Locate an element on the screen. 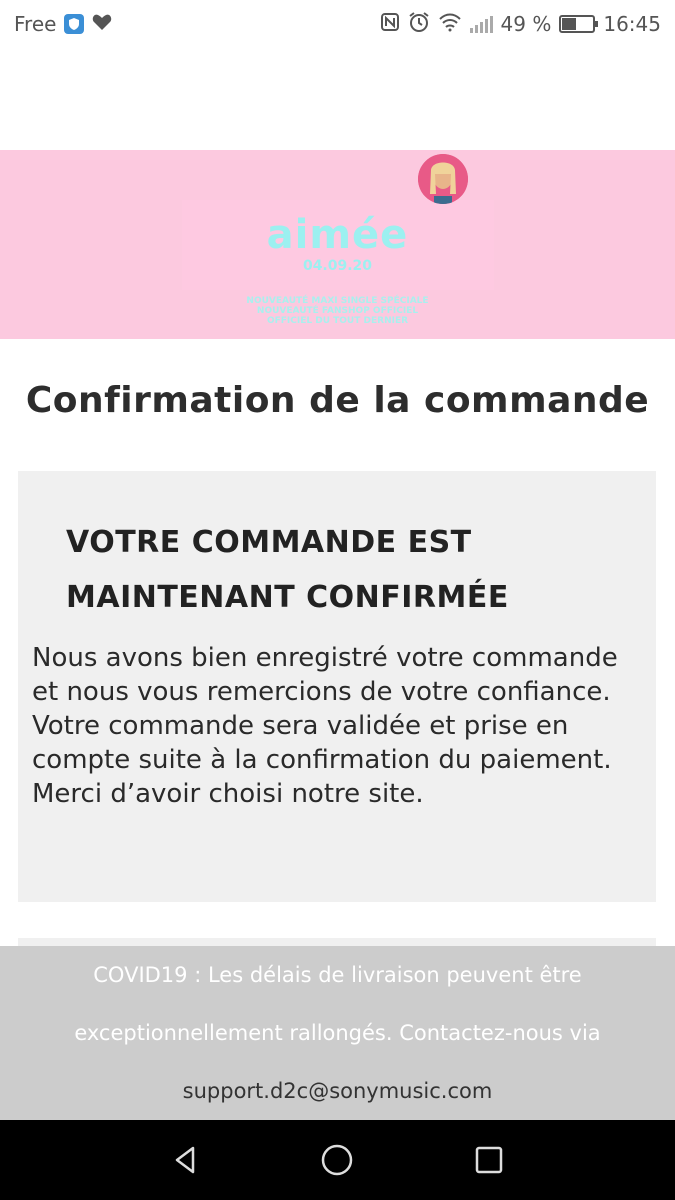  status-bar: Free 49 % 16:45 is located at coordinates (337, 24).